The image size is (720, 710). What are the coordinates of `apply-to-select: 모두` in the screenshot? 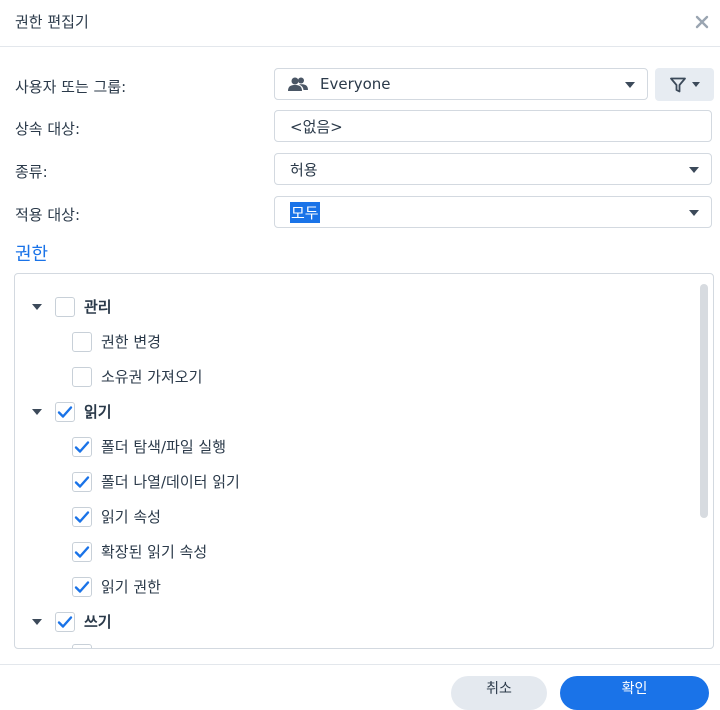 It's located at (493, 212).